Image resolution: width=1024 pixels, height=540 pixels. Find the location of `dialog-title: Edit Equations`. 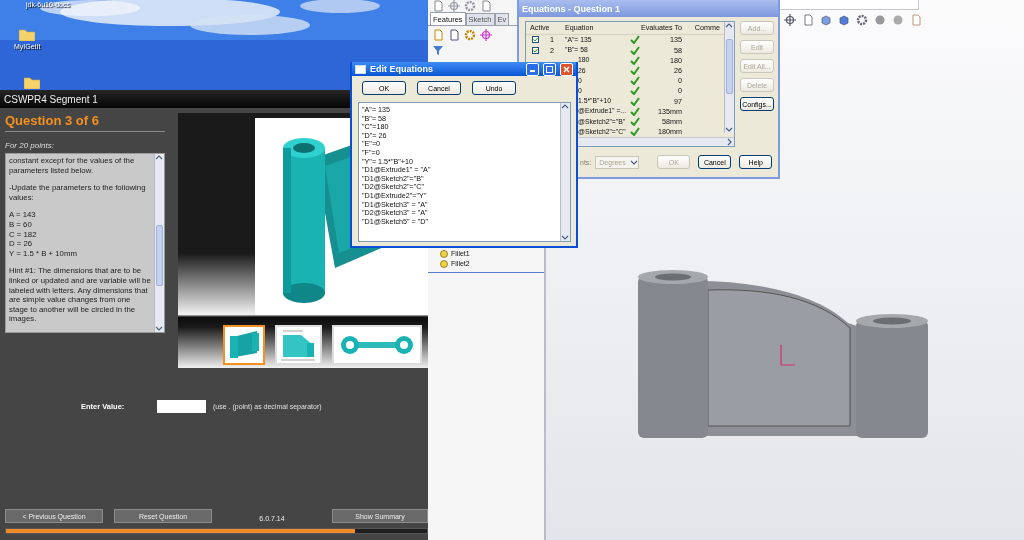

dialog-title: Edit Equations is located at coordinates (402, 69).